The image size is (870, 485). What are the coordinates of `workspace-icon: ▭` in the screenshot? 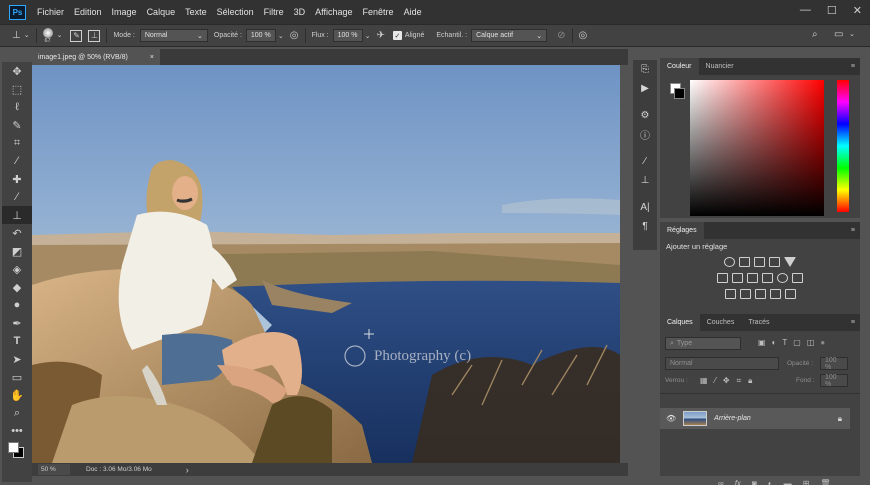 It's located at (838, 35).